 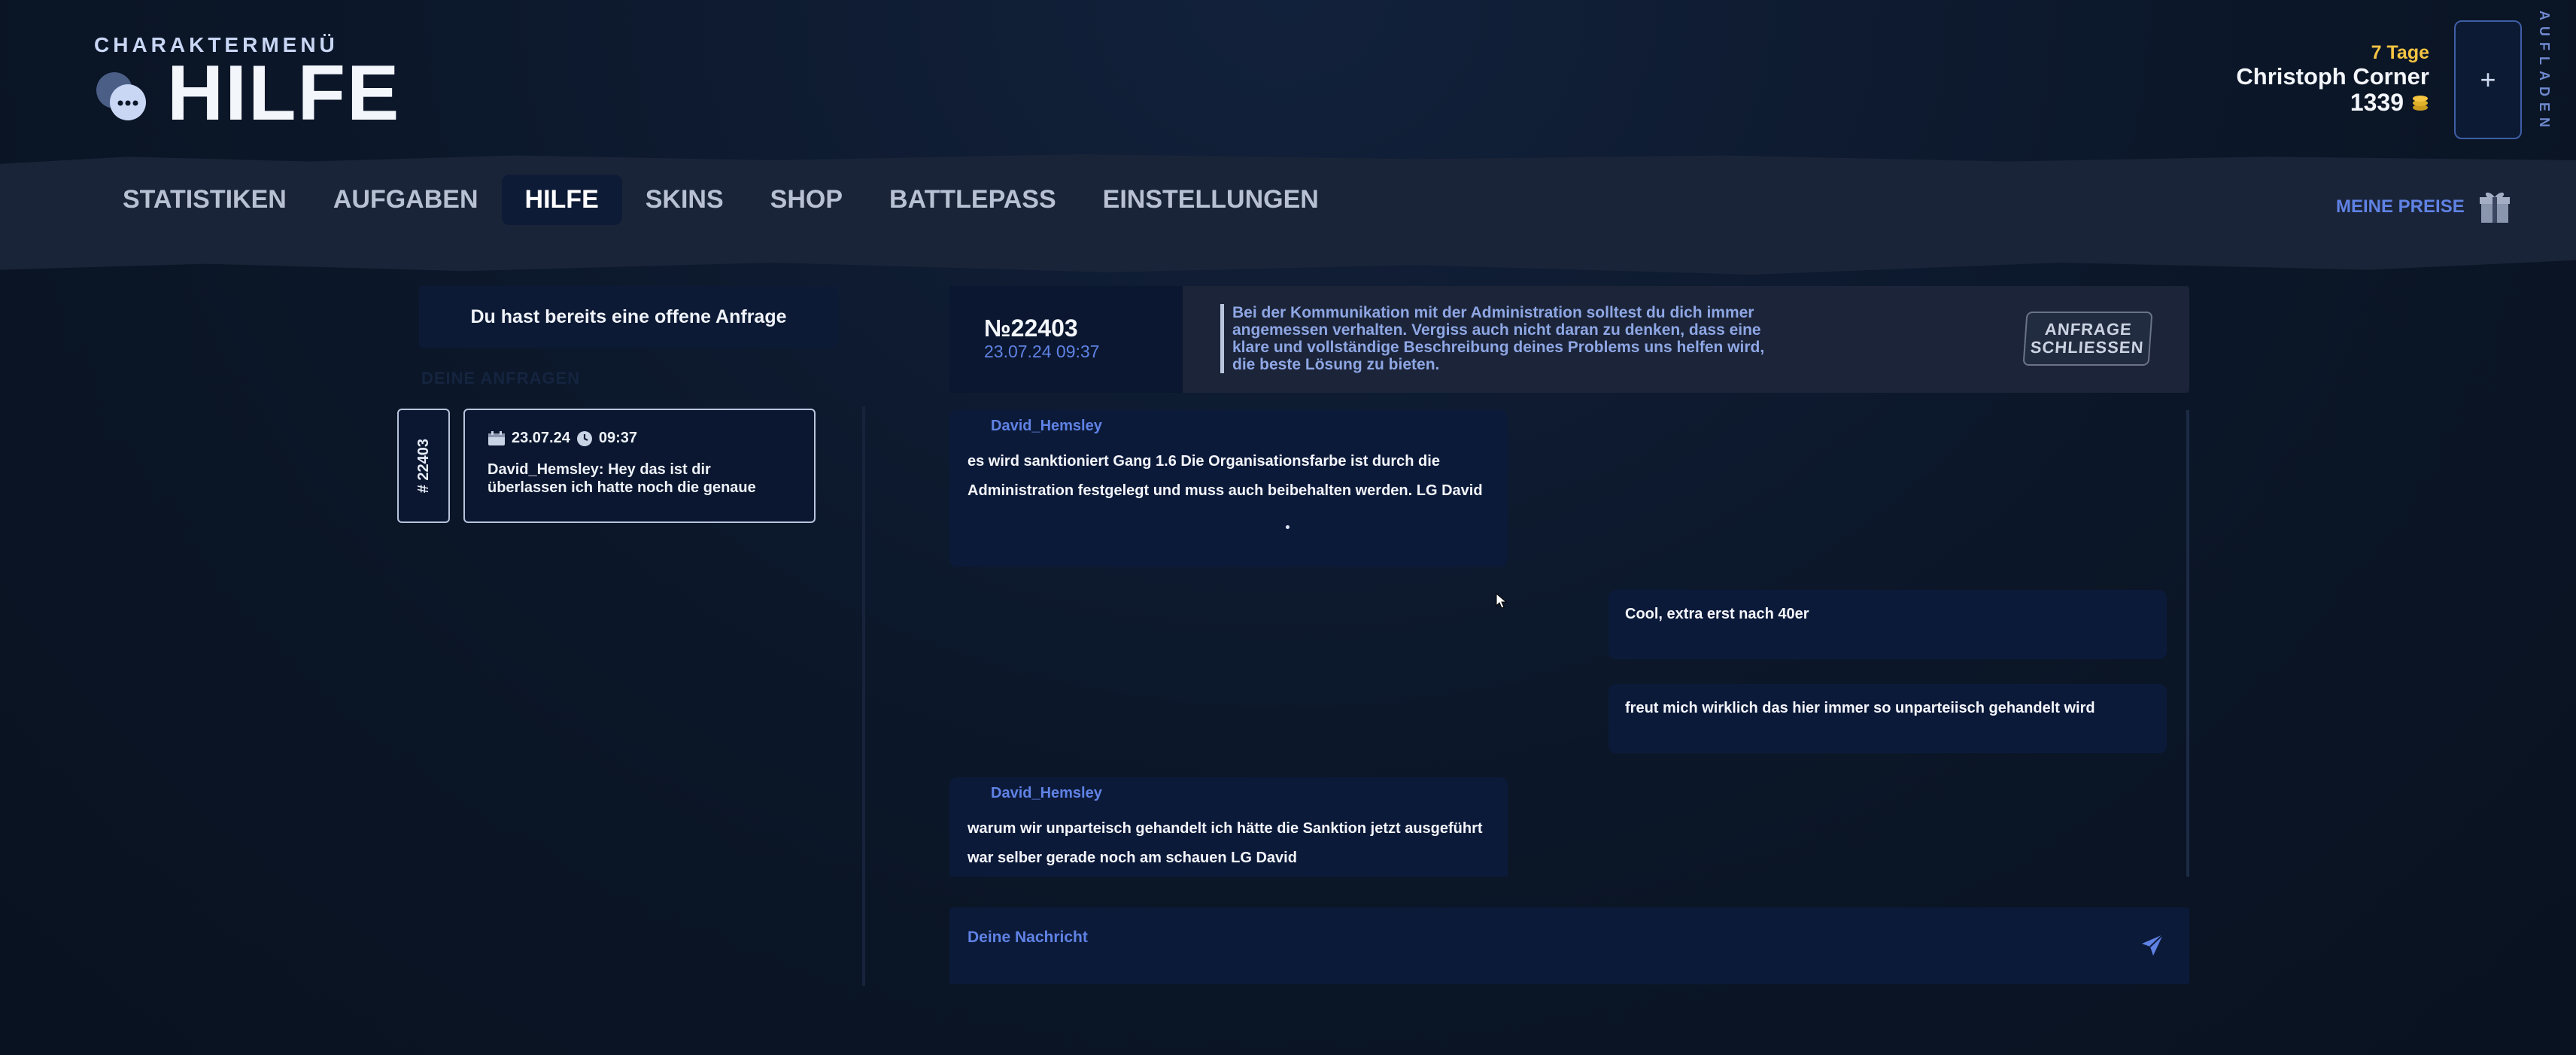 I want to click on tab-shop: SHOP, so click(x=807, y=200).